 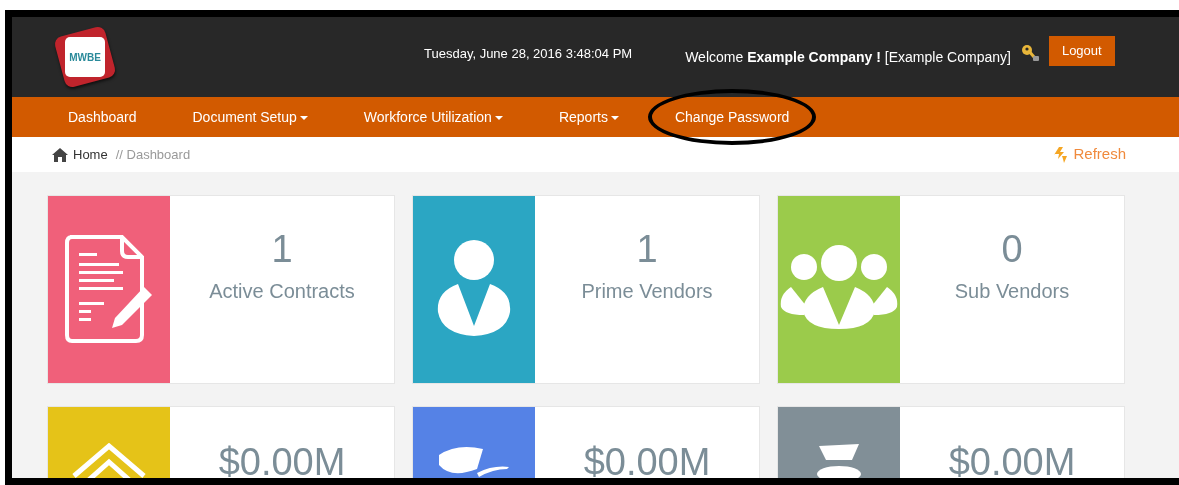 What do you see at coordinates (1061, 154) in the screenshot?
I see `refresh-icon` at bounding box center [1061, 154].